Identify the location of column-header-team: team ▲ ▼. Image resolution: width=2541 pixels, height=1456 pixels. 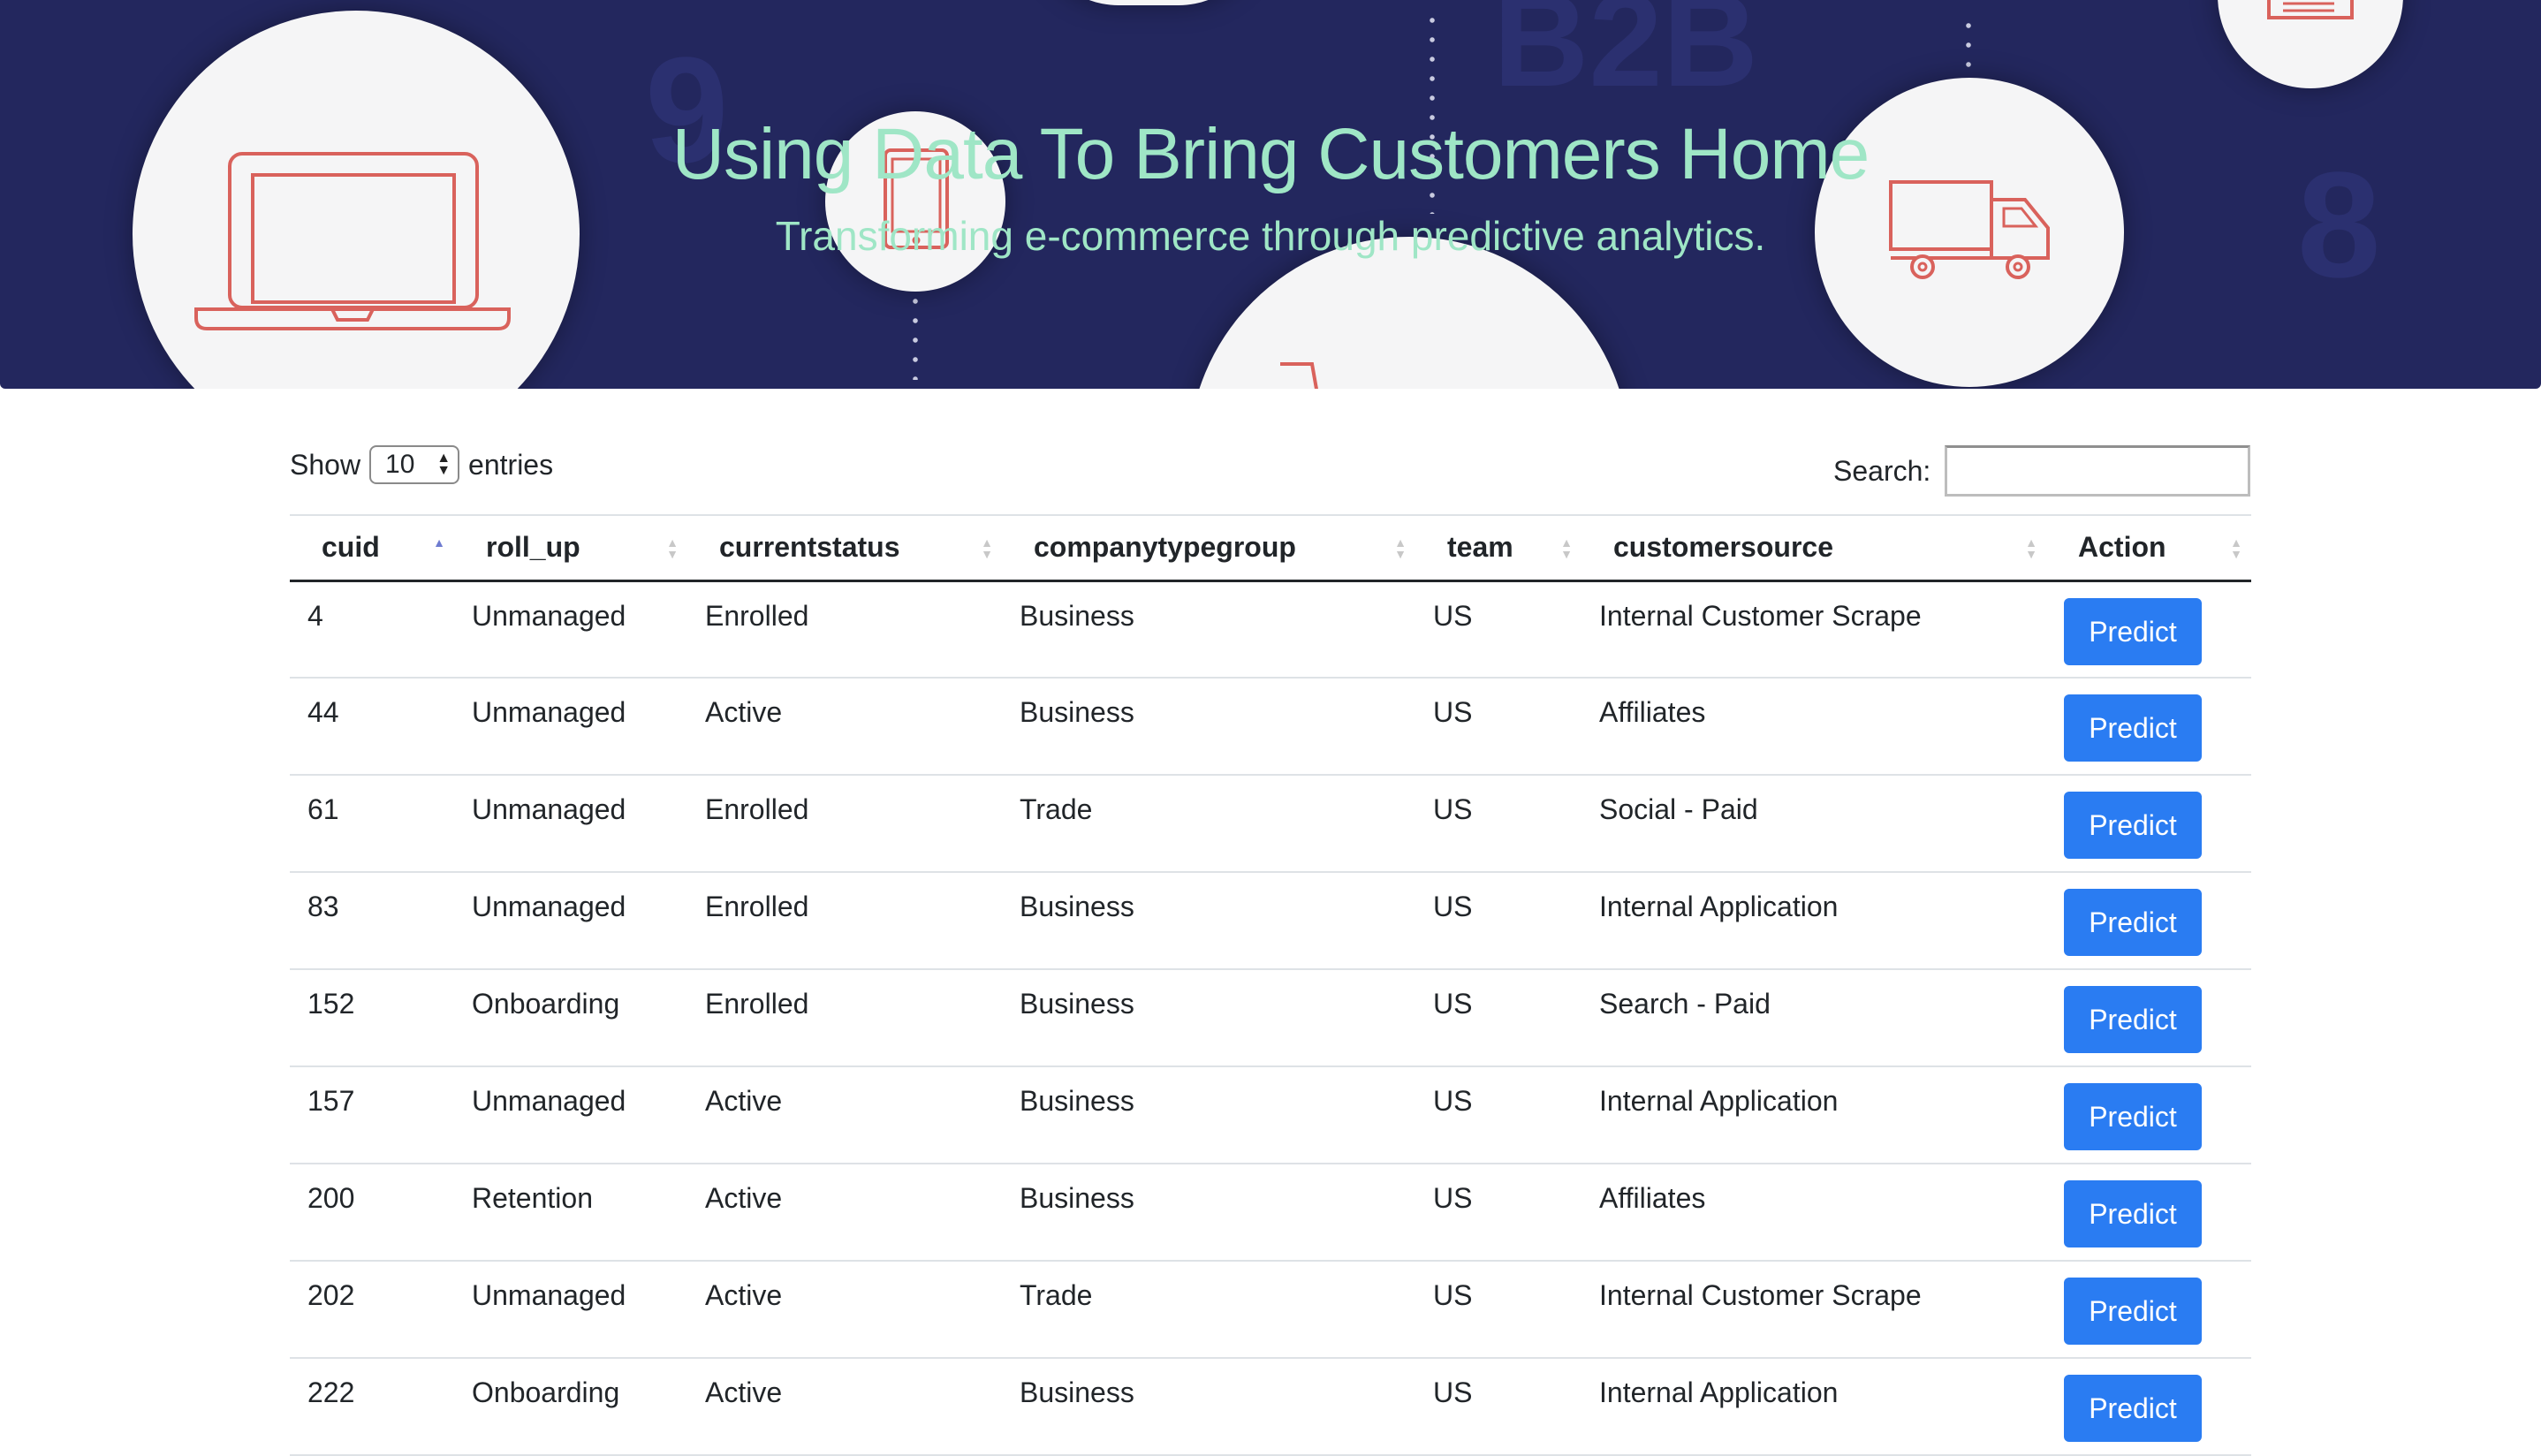
(1498, 548).